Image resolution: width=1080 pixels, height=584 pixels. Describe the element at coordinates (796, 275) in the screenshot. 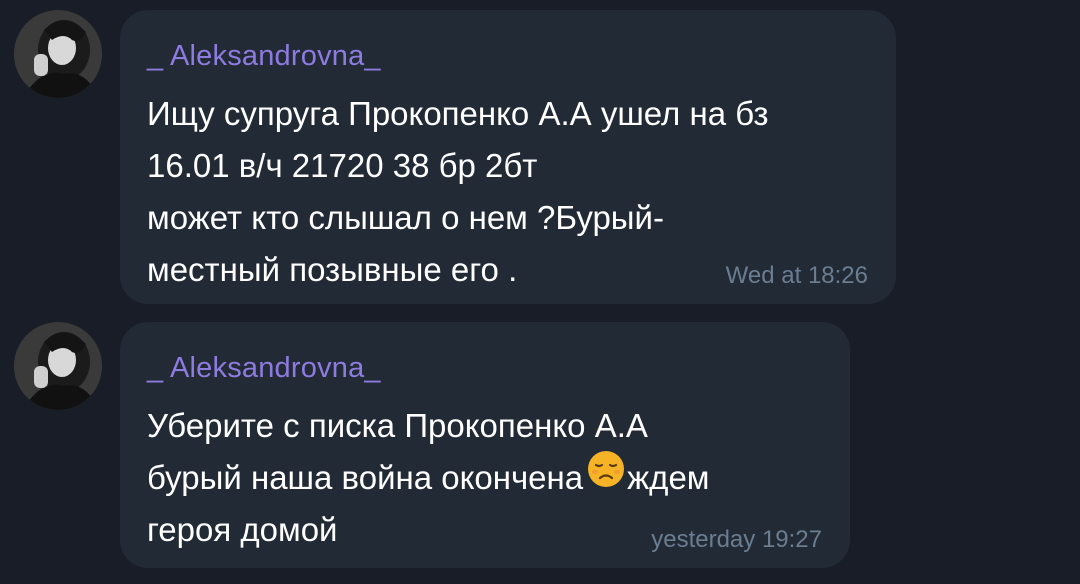

I see `timestamp: Wed at 18:26` at that location.